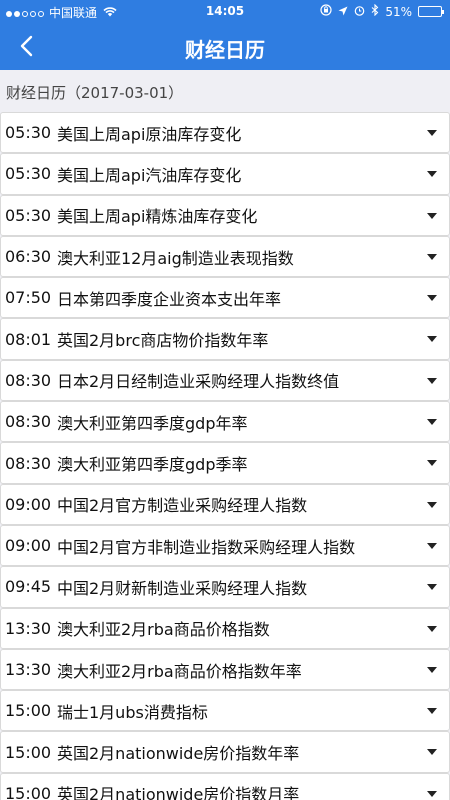  Describe the element at coordinates (157, 217) in the screenshot. I see `event-title: 美国上周api精炼油库存变化` at that location.